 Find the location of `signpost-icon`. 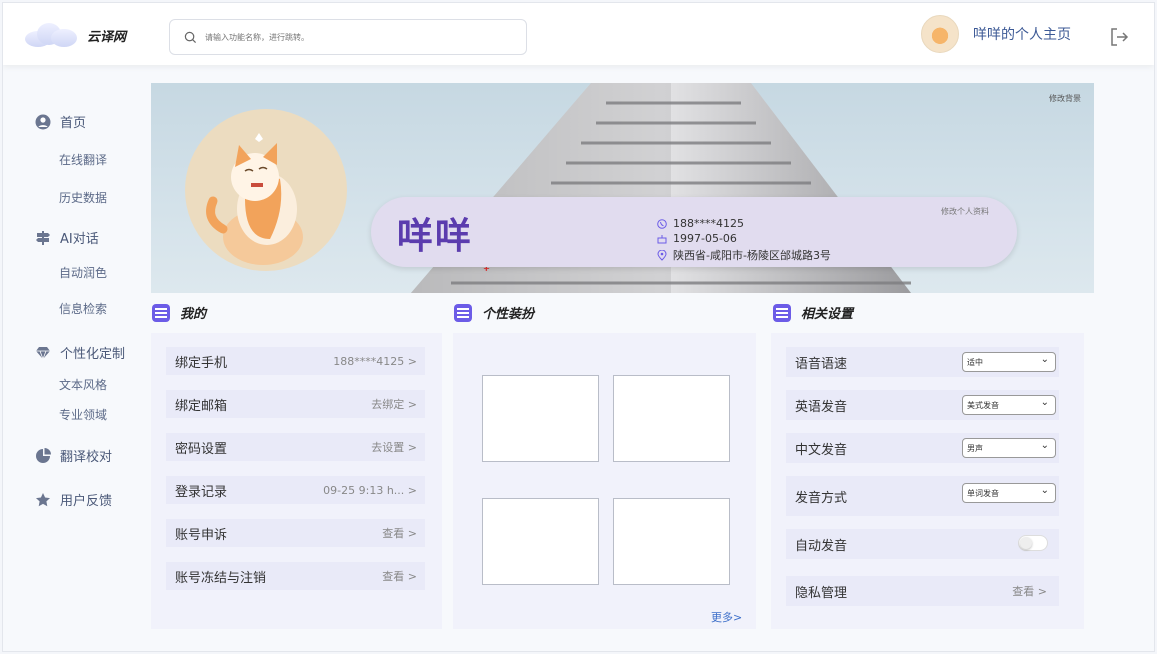

signpost-icon is located at coordinates (43, 237).